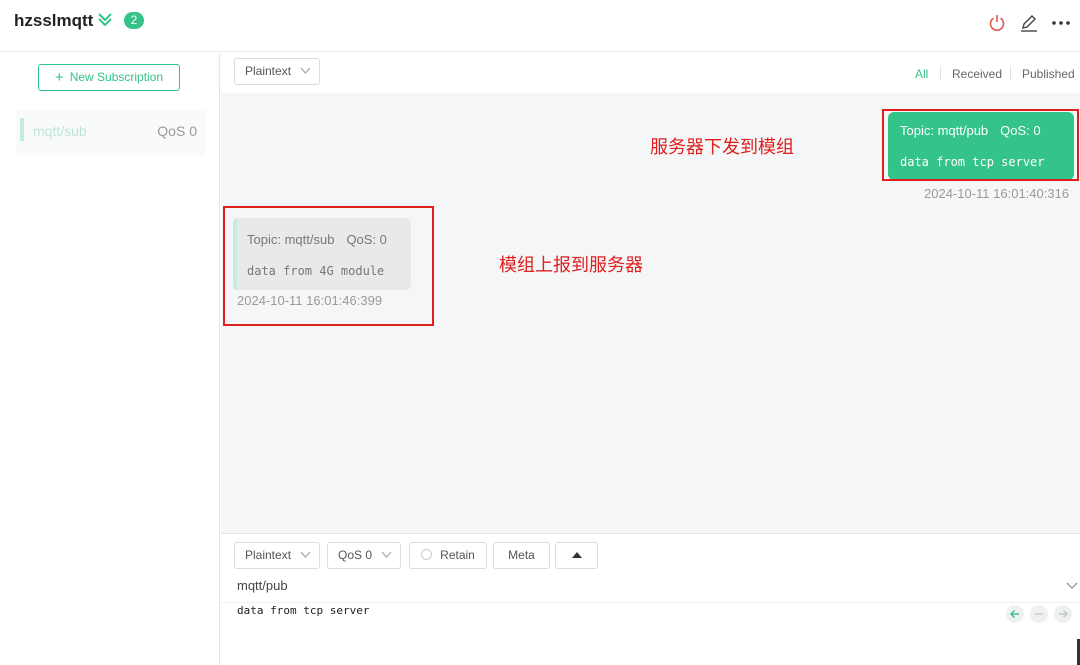  I want to click on received-annotation-box, so click(328, 266).